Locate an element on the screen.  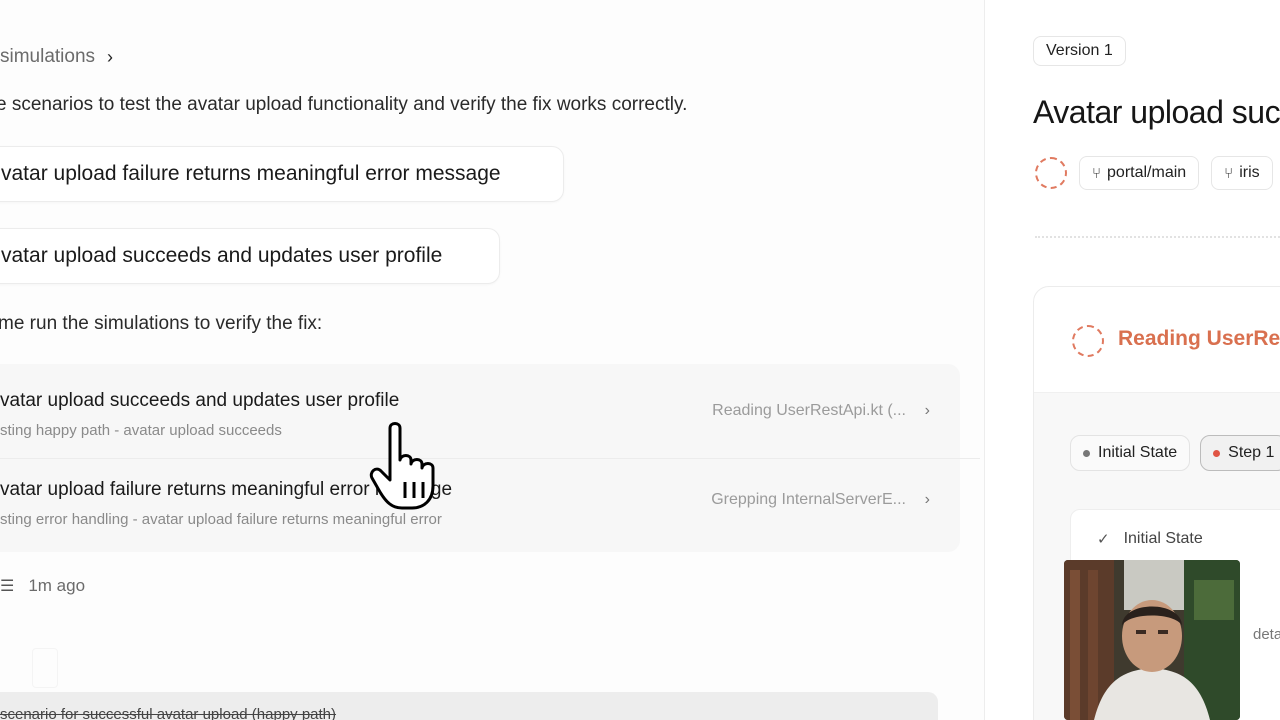
tab-label: Initial State is located at coordinates (1138, 452).